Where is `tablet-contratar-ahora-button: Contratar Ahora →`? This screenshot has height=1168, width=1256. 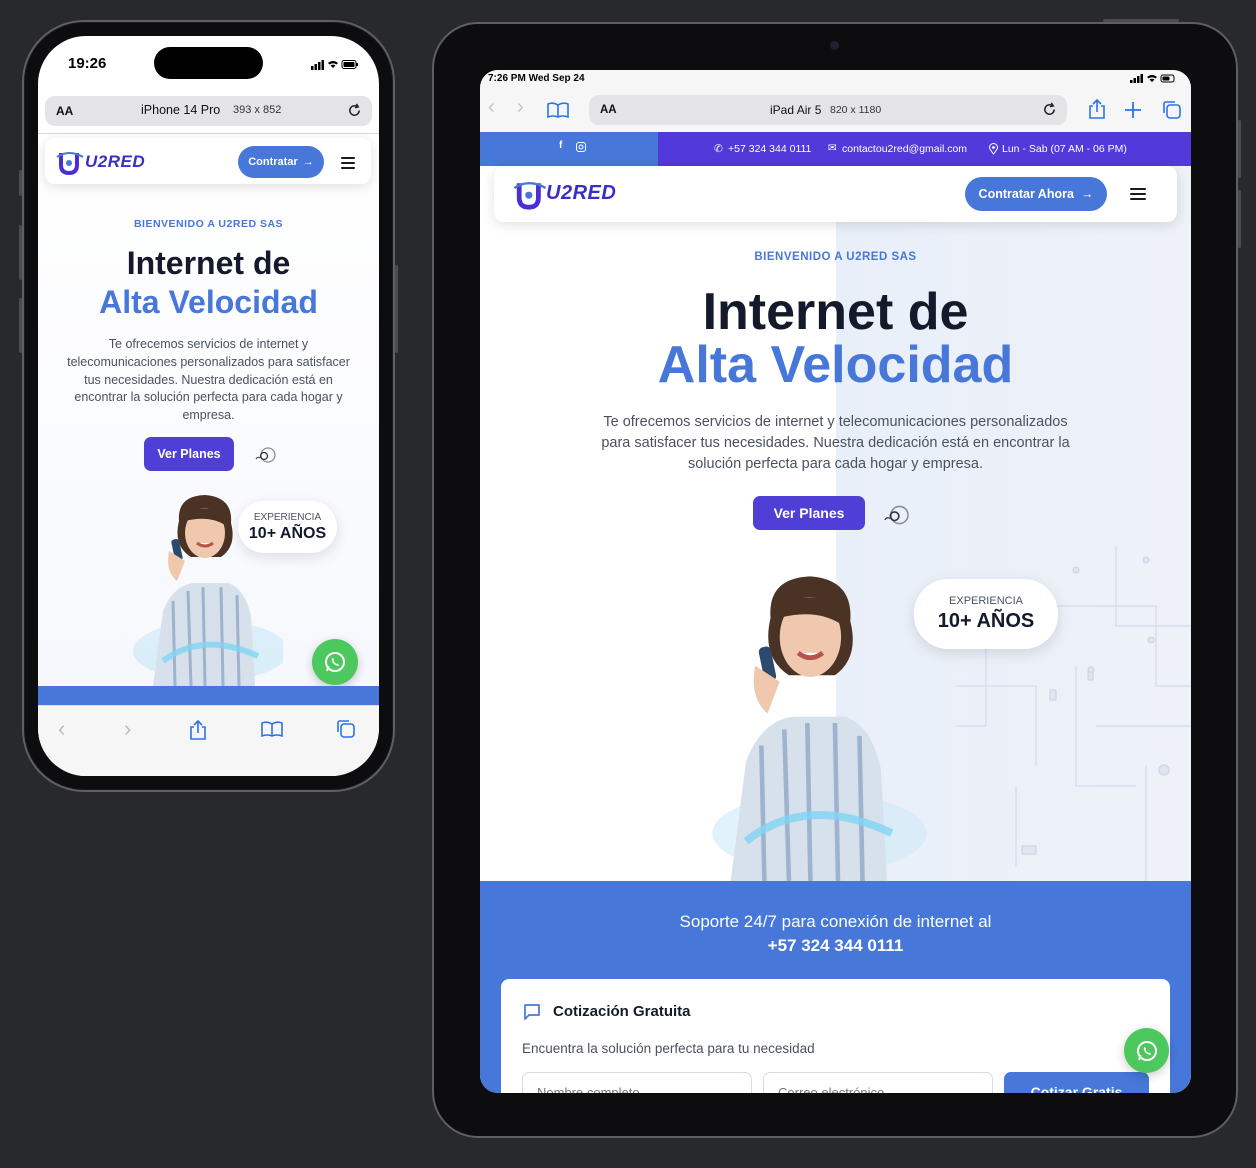
tablet-contratar-ahora-button: Contratar Ahora → is located at coordinates (1036, 194).